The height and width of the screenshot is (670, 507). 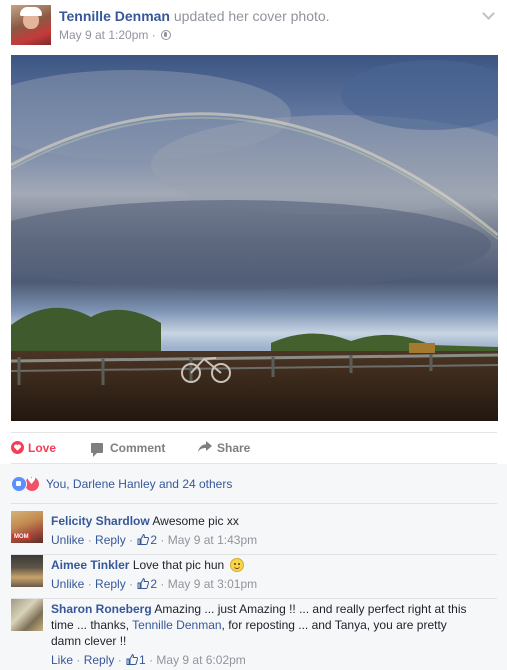 What do you see at coordinates (42, 448) in the screenshot?
I see `love-label: Love` at bounding box center [42, 448].